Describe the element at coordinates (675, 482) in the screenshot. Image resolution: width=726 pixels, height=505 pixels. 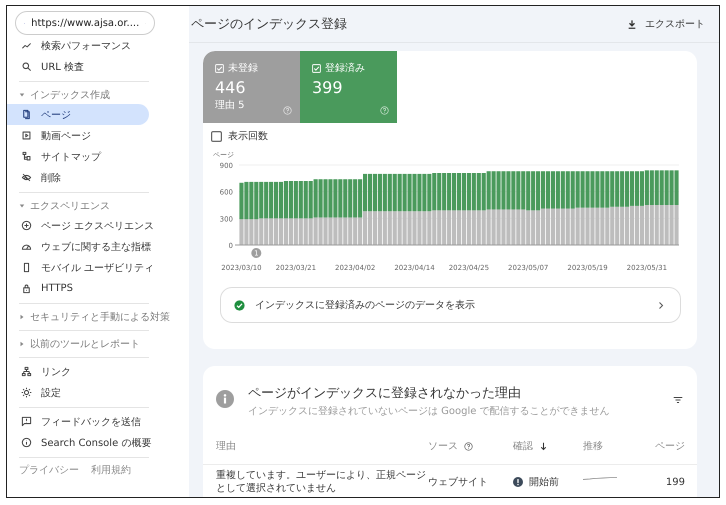
I see `table-cell: 199` at that location.